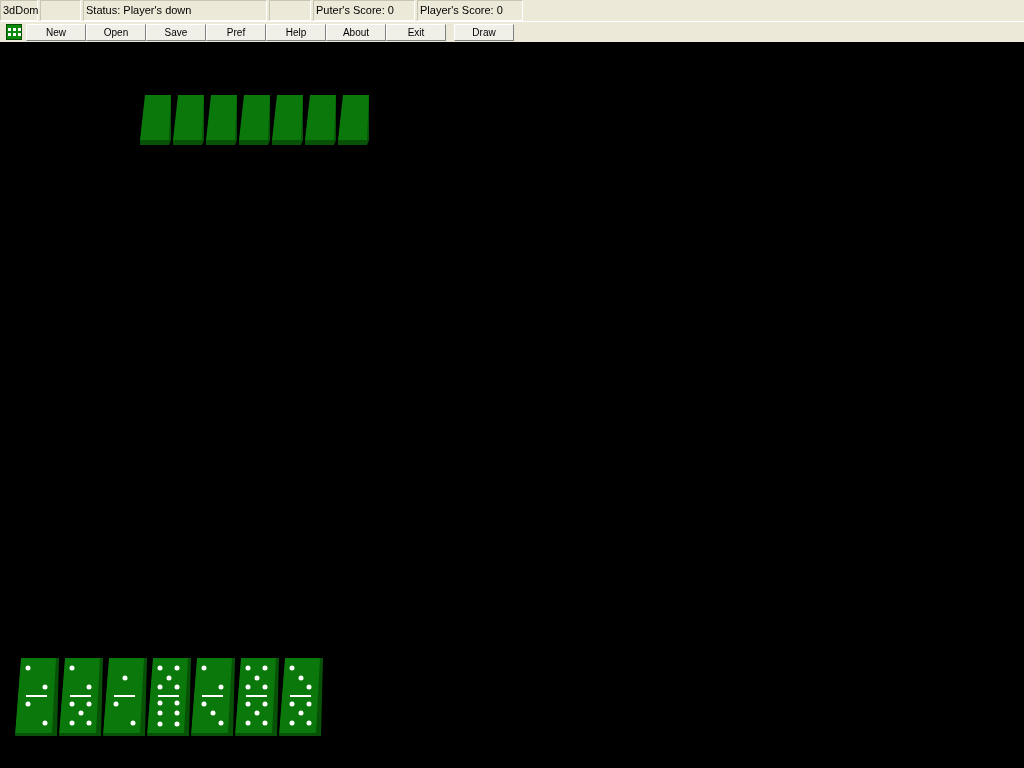 The width and height of the screenshot is (1024, 768). I want to click on draw-button: Draw, so click(484, 32).